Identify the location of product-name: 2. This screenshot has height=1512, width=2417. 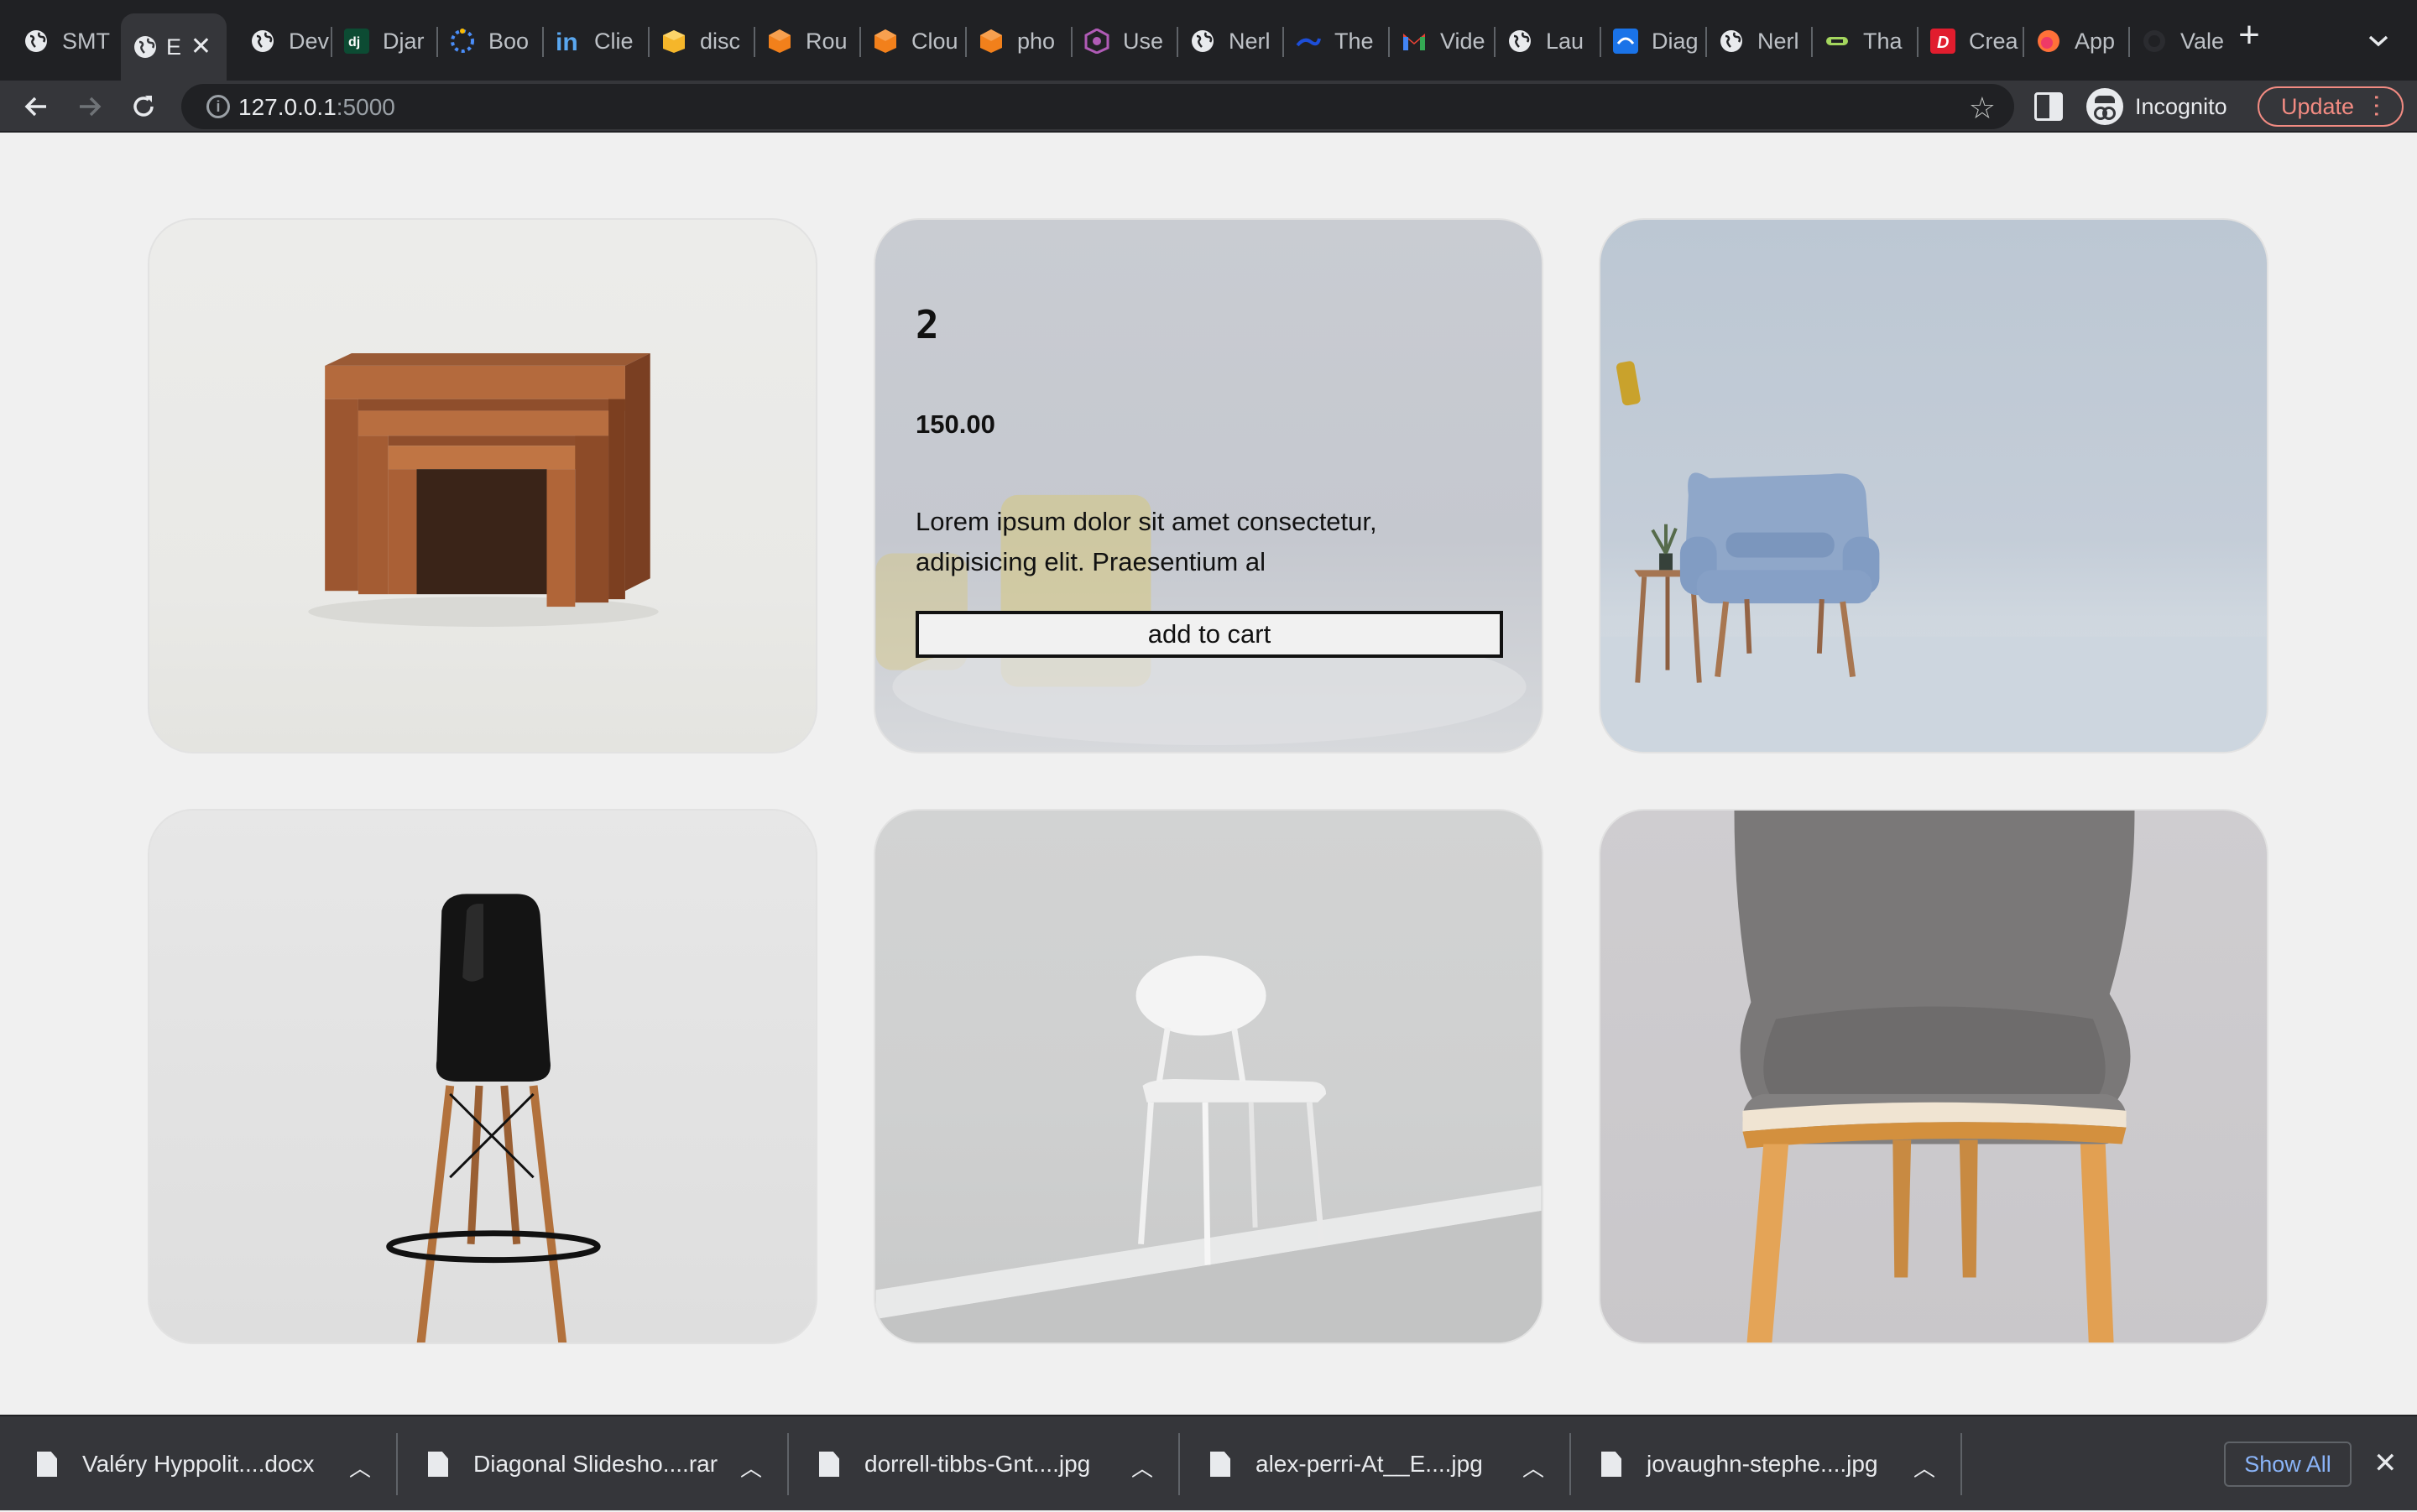
(927, 324).